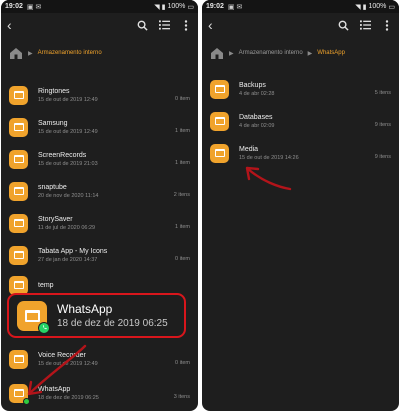 Image resolution: width=400 pixels, height=411 pixels. Describe the element at coordinates (44, 327) in the screenshot. I see `whatsapp-icon` at that location.